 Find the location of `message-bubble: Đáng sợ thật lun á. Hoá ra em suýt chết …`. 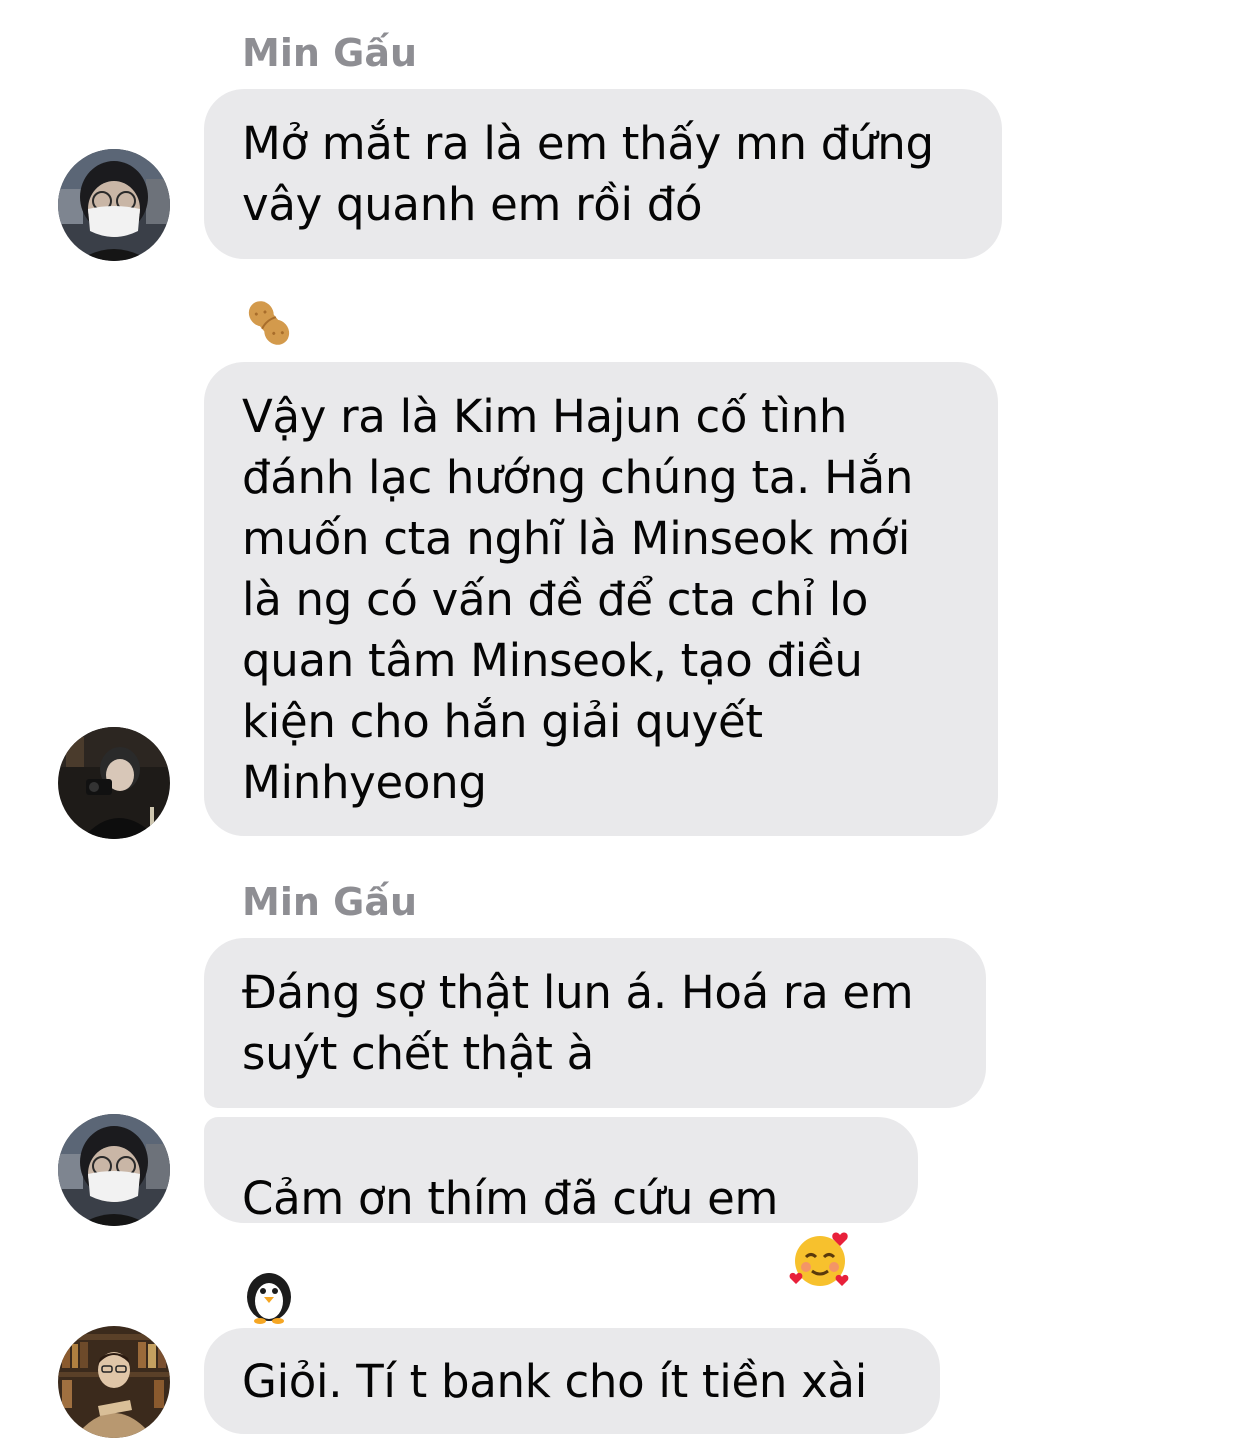

message-bubble: Đáng sợ thật lun á. Hoá ra em suýt chết … is located at coordinates (595, 1023).